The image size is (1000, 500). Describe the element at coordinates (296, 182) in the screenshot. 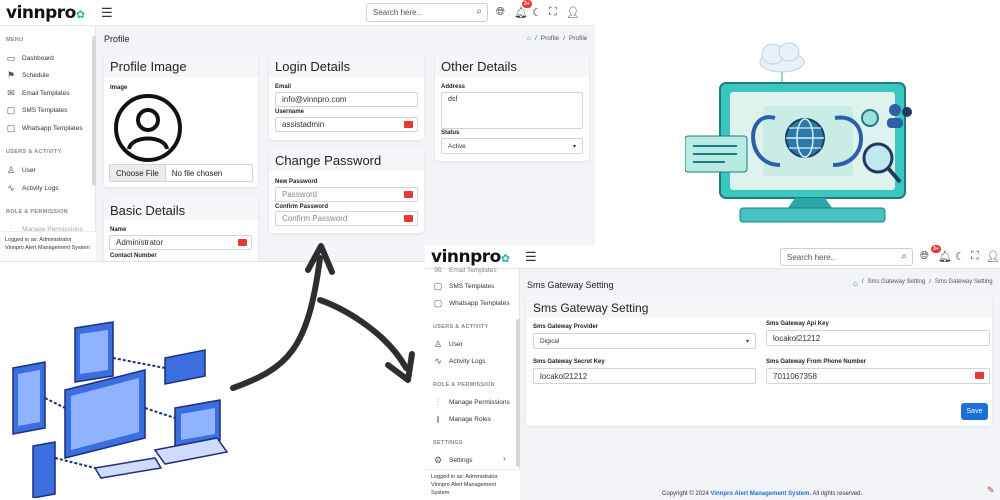

I see `new-password-label: New Password` at that location.